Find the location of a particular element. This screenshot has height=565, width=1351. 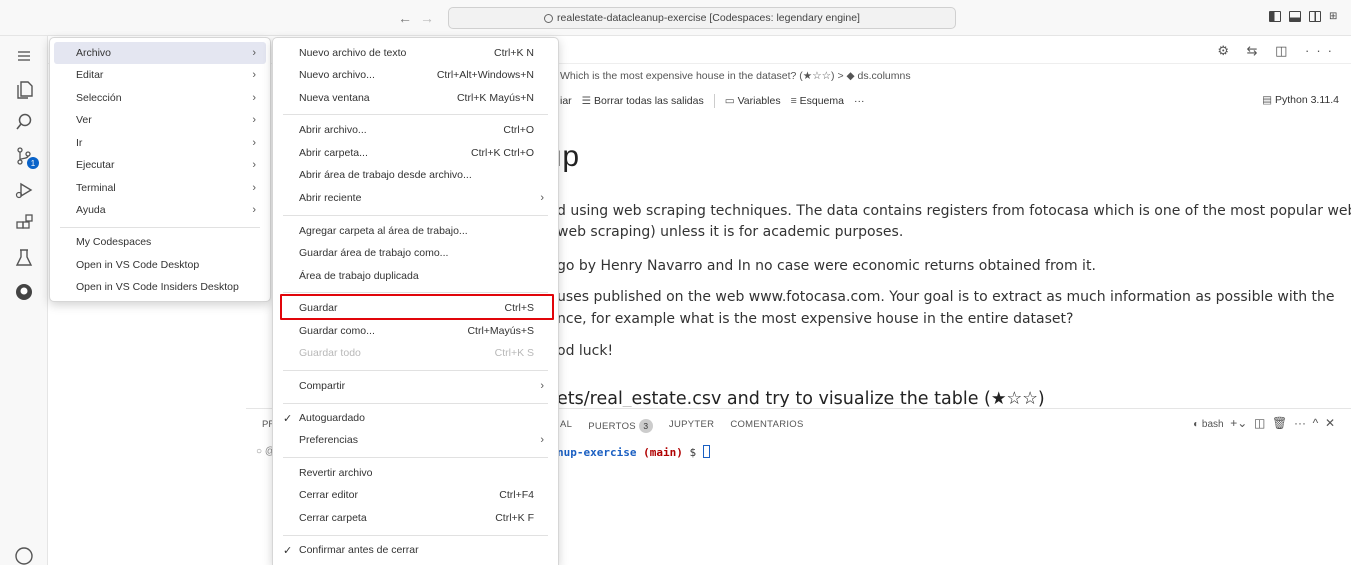

menu-item-confirm-before-close: ✓ Confirmar antes de cerrar is located at coordinates (415, 550).